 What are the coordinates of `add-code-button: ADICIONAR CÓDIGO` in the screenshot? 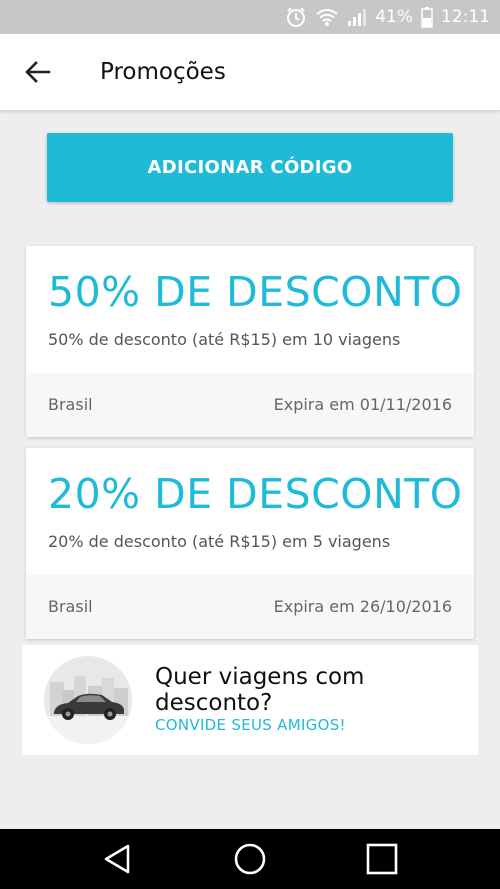 It's located at (250, 167).